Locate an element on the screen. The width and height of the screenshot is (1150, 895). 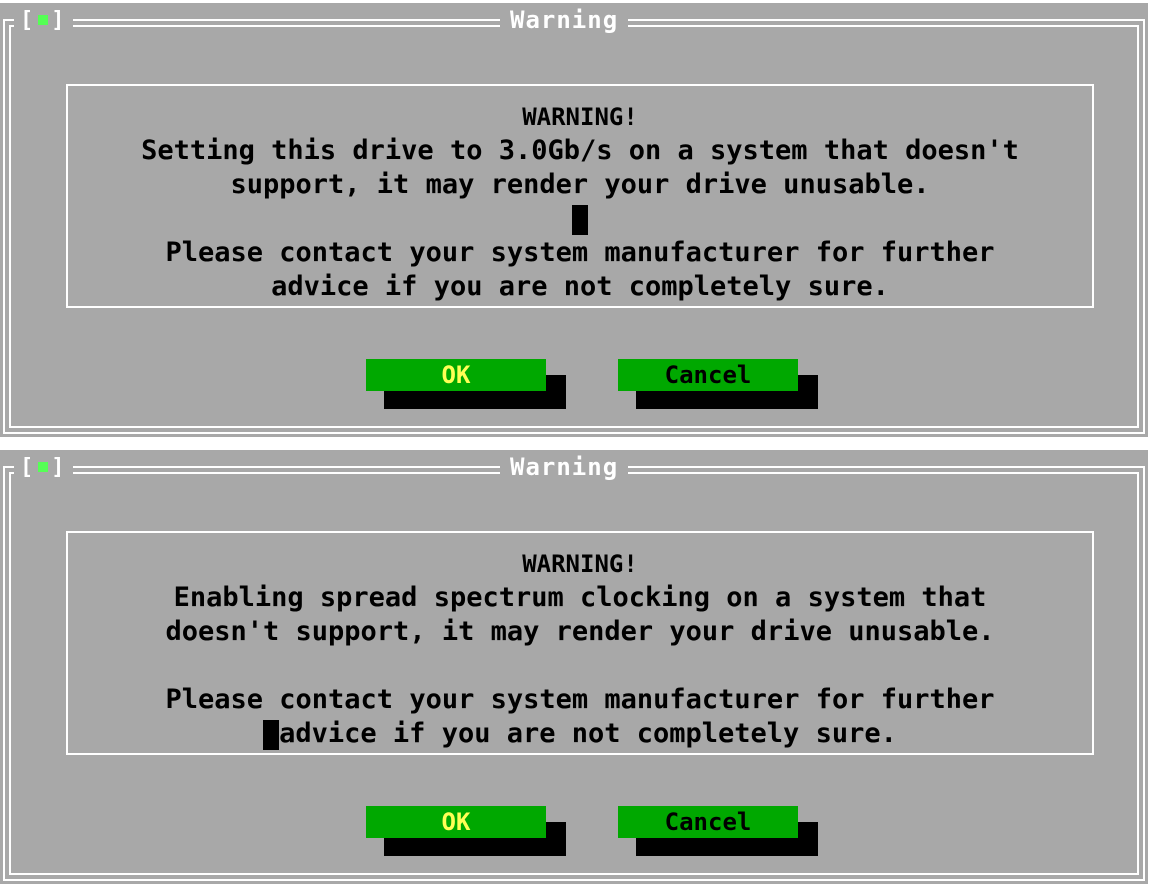
message-blank-line is located at coordinates (580, 219).